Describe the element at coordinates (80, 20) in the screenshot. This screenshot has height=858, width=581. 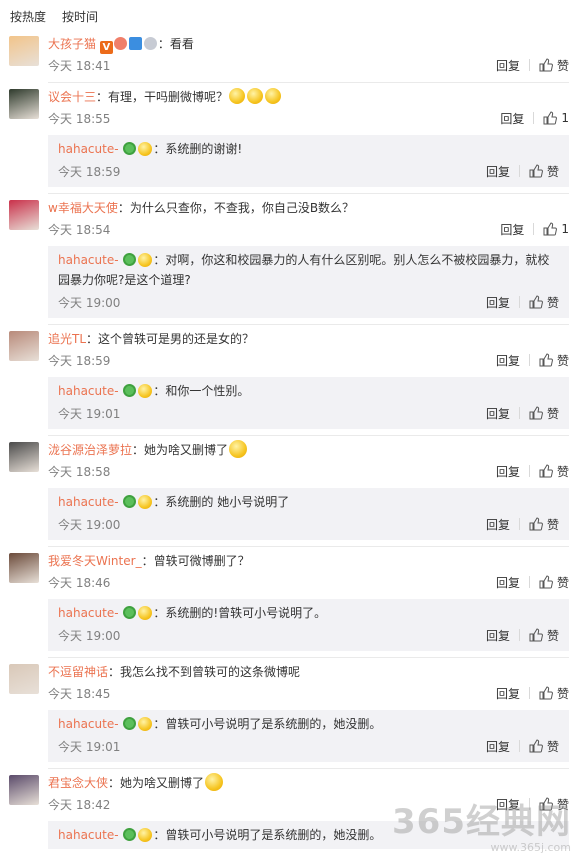
I see `sort-by-time: 按时间` at that location.